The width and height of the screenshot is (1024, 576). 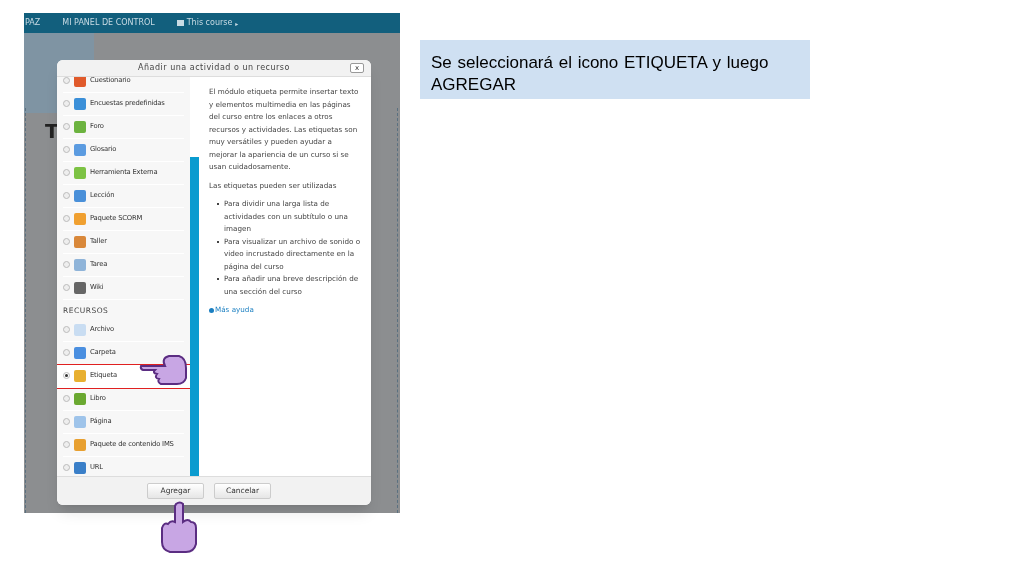 I want to click on dialog-title: Añadir una actividad o un recurso, so click(x=214, y=68).